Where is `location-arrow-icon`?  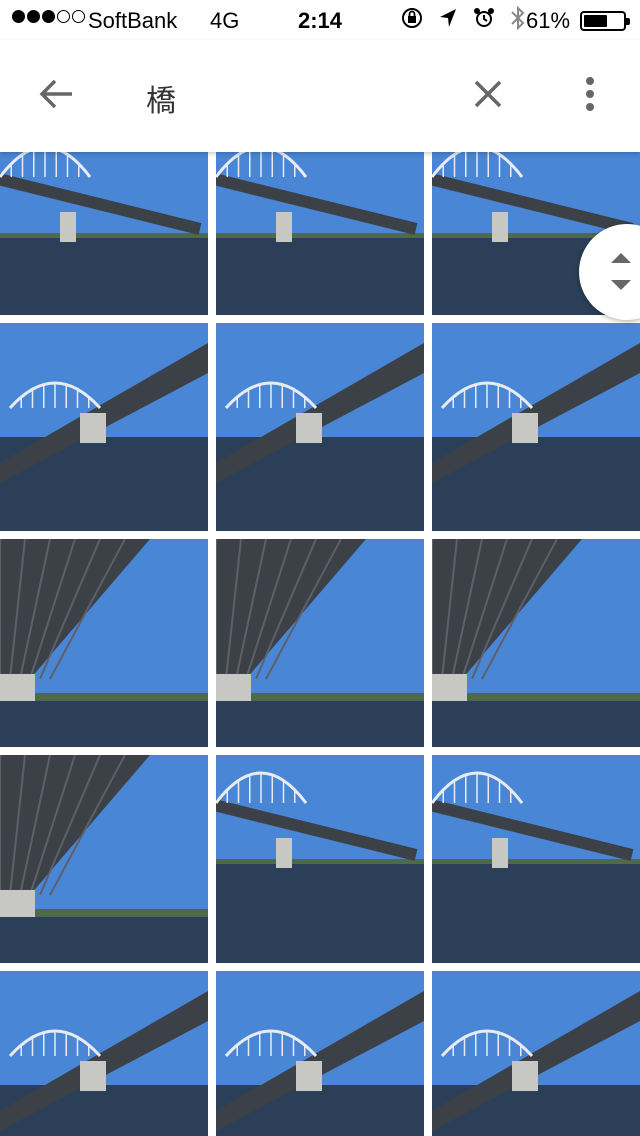 location-arrow-icon is located at coordinates (448, 21).